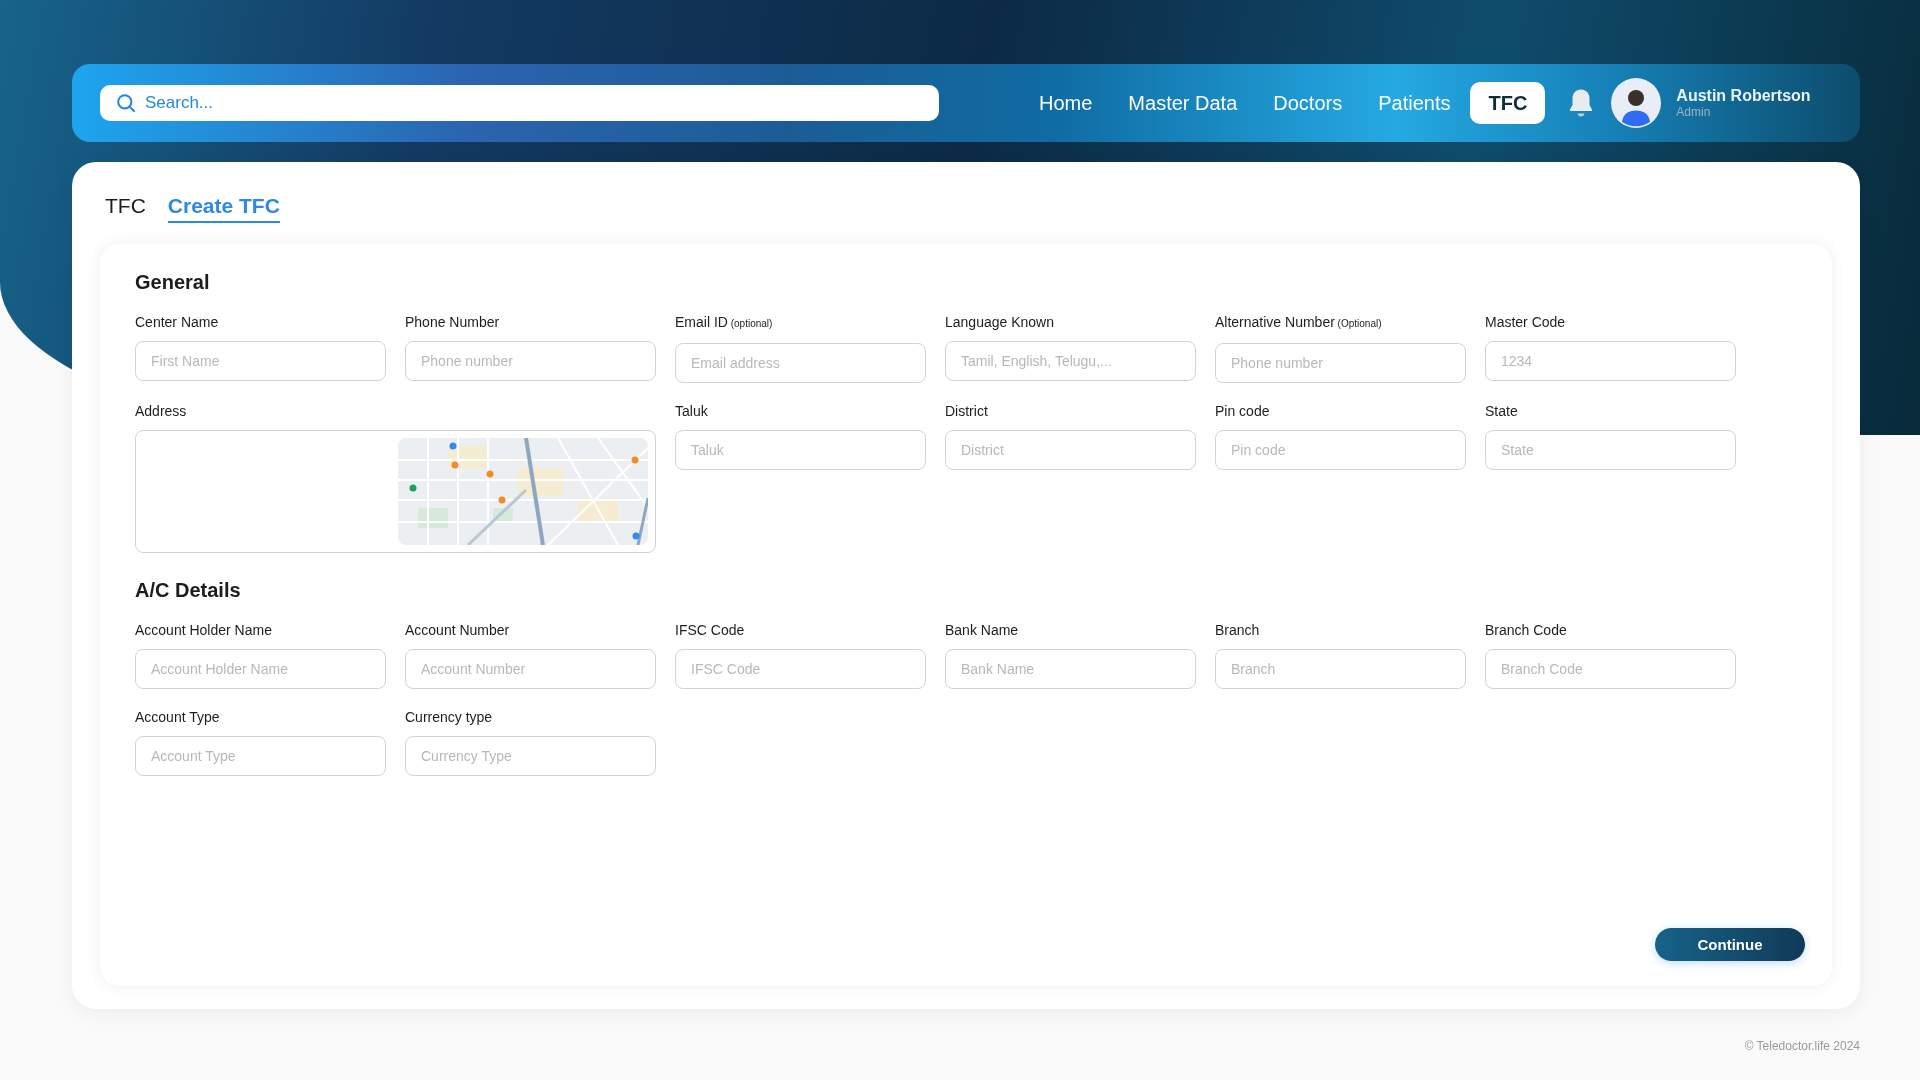 The height and width of the screenshot is (1080, 1920). I want to click on section-title: A/C Details, so click(188, 590).